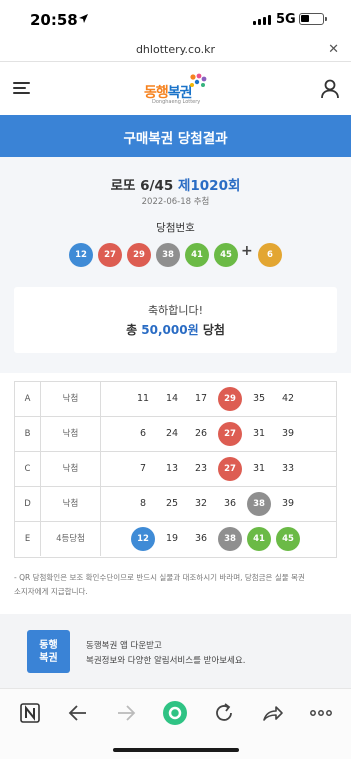 This screenshot has width=351, height=759. I want to click on address-bar: dhlottery.co.kr ✕, so click(175, 51).